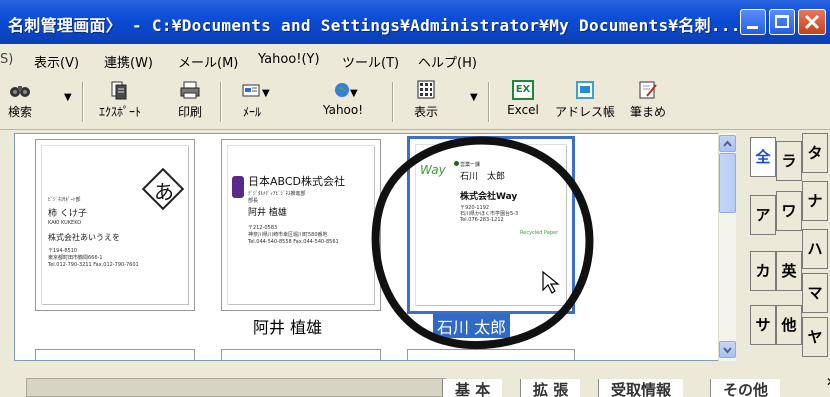 Image resolution: width=830 pixels, height=397 pixels. I want to click on printer-icon, so click(190, 90).